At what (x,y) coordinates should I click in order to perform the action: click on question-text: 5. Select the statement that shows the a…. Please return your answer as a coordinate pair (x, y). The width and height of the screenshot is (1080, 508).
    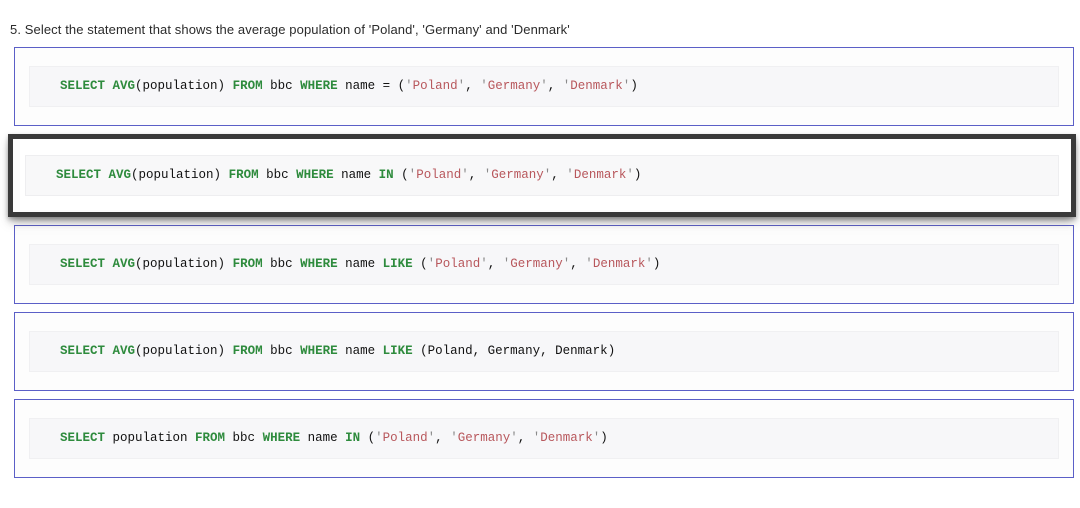
    Looking at the image, I should click on (290, 29).